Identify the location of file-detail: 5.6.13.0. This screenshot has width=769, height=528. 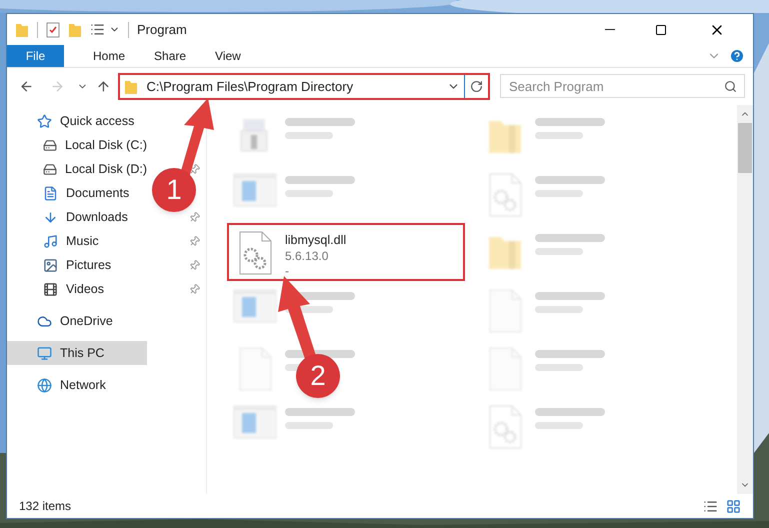
(307, 256).